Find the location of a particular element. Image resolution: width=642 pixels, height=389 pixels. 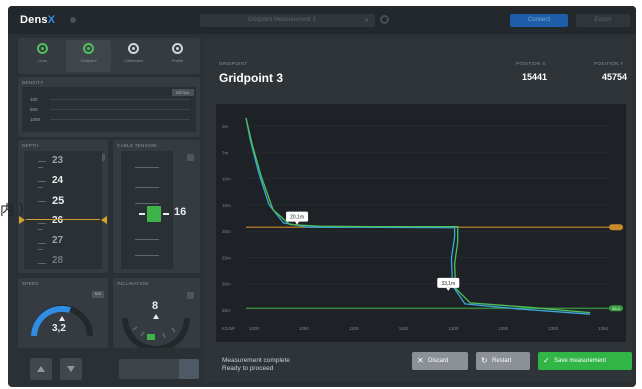

density-panel: DENSITY 100 500 1000 DETAIL is located at coordinates (109, 107).